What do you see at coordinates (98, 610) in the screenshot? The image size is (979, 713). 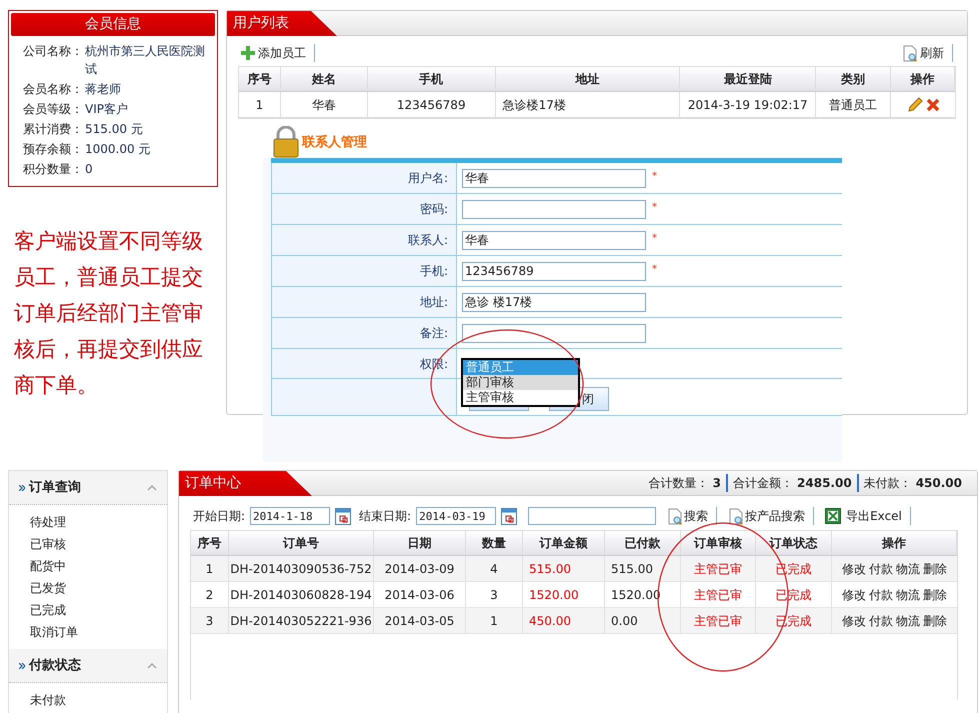 I see `sidebar-item: 已完成` at bounding box center [98, 610].